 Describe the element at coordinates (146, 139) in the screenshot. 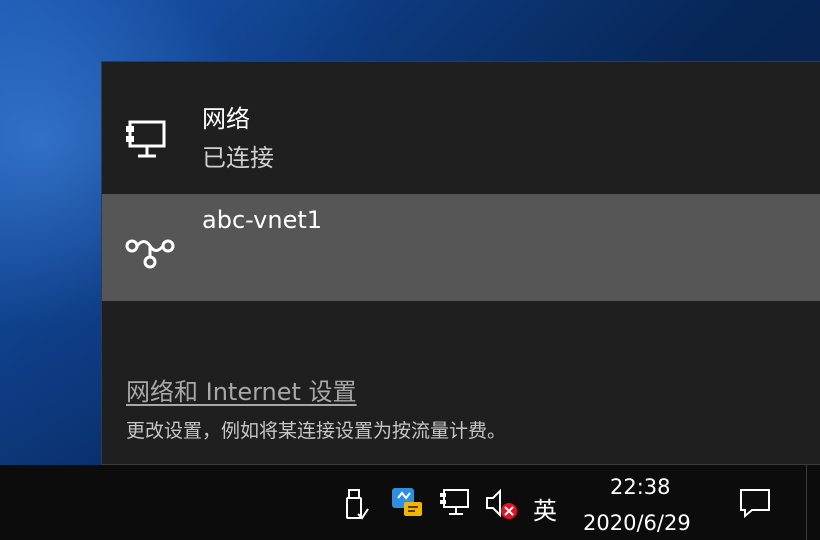

I see `wired-network-icon` at that location.